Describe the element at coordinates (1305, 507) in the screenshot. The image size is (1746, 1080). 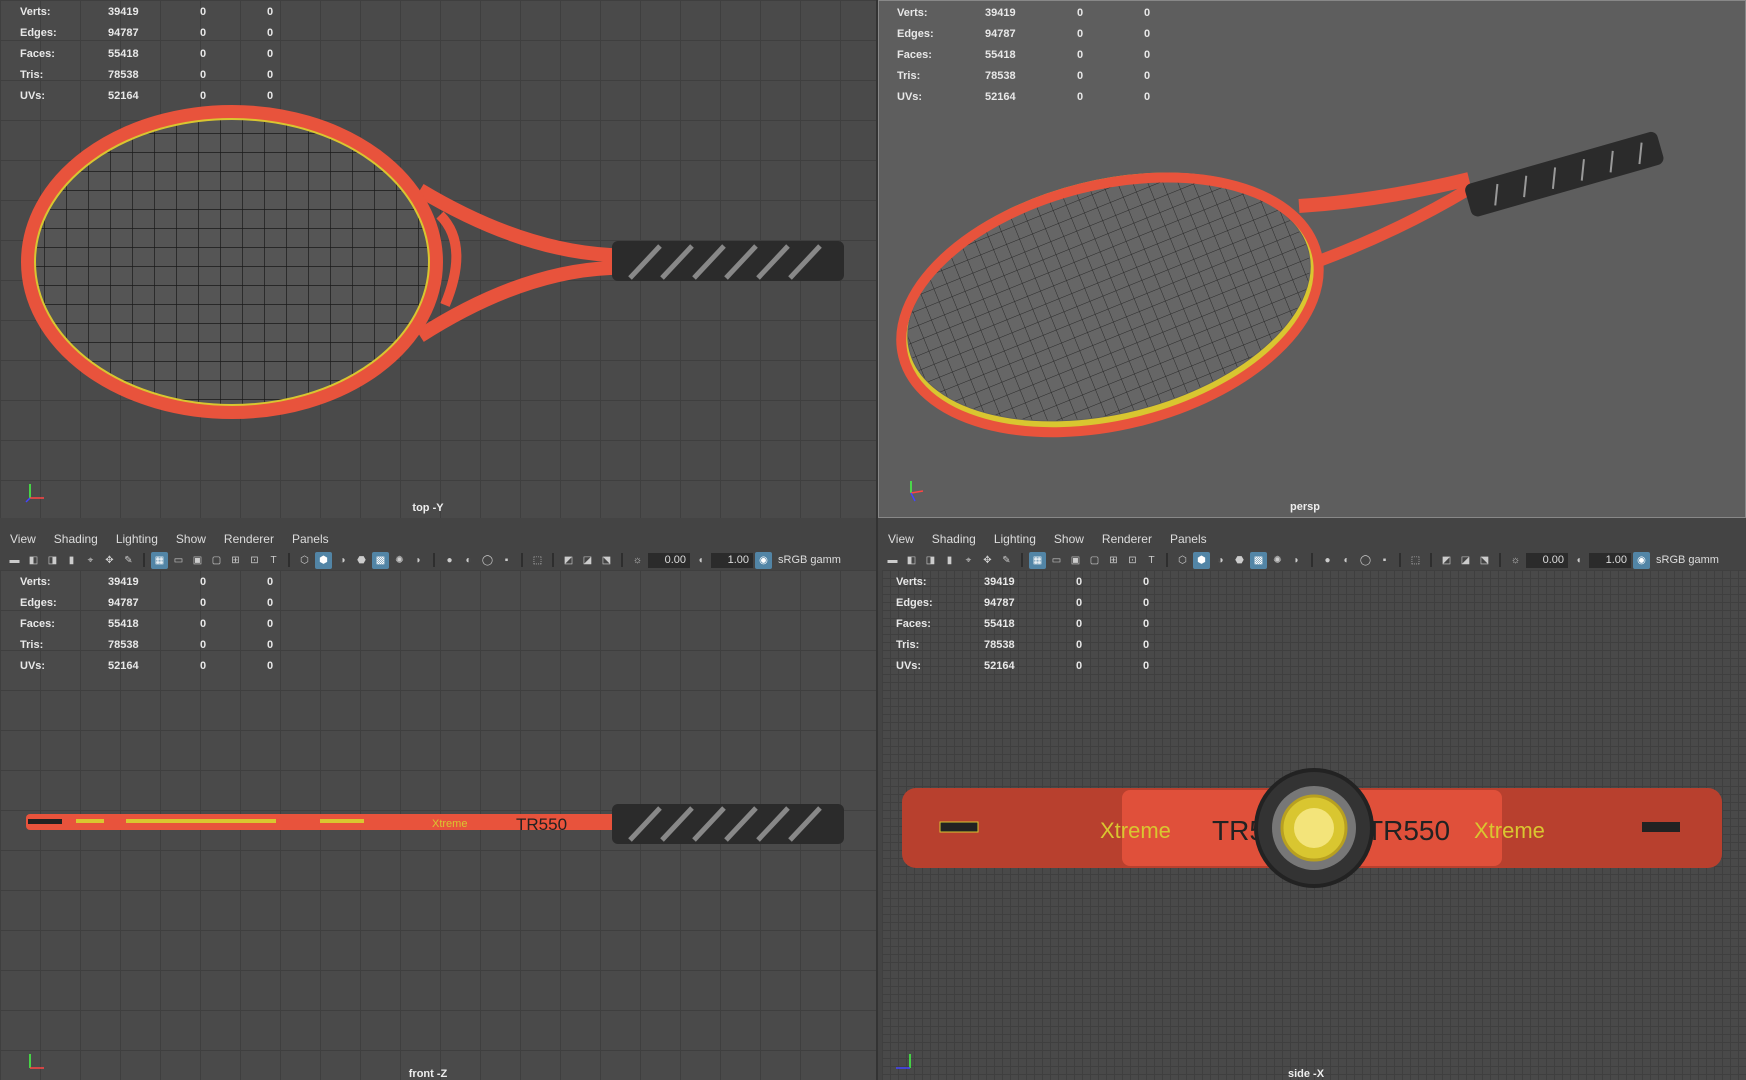
I see `viewport-label: persp` at that location.